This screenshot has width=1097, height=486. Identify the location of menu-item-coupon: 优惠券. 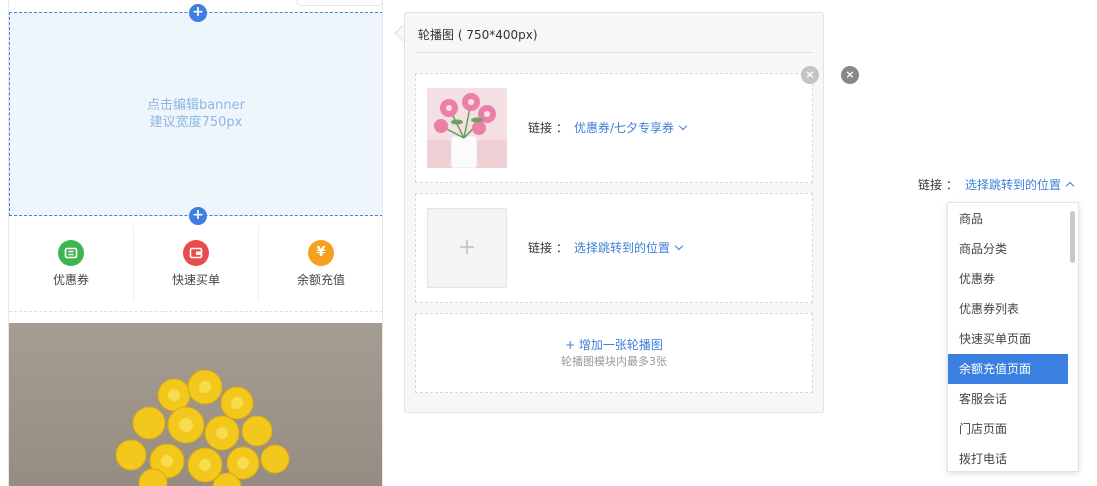
(1008, 279).